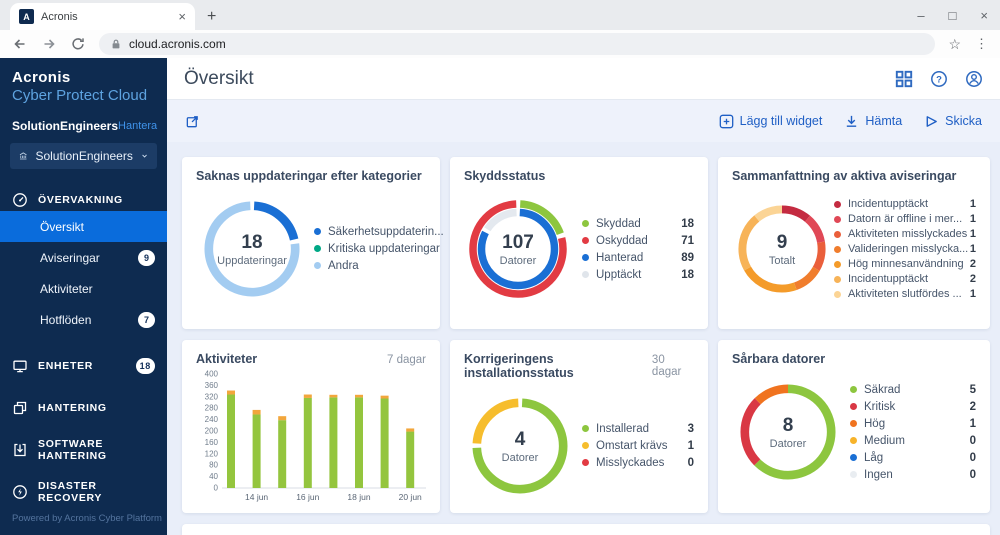 This screenshot has height=535, width=1000. Describe the element at coordinates (72, 408) in the screenshot. I see `sidebar-item-label: HANTERING` at that location.